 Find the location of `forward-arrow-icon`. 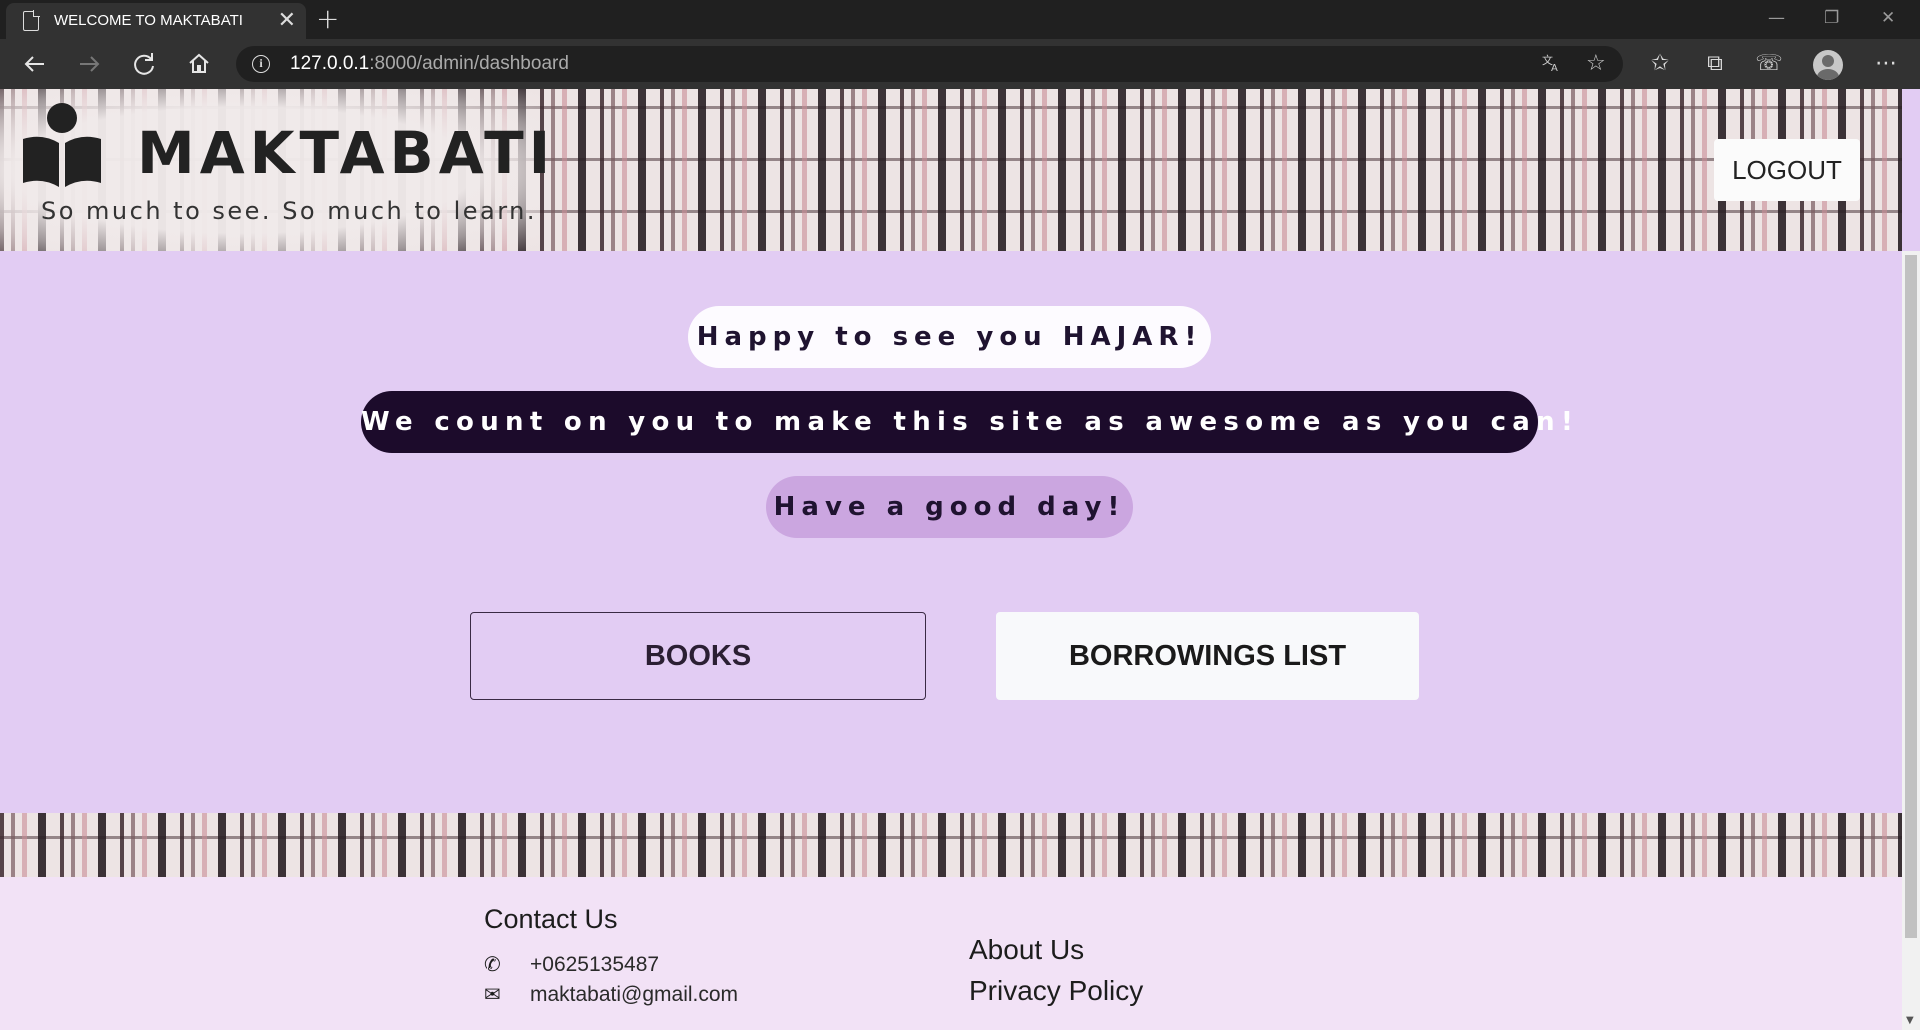

forward-arrow-icon is located at coordinates (89, 64).